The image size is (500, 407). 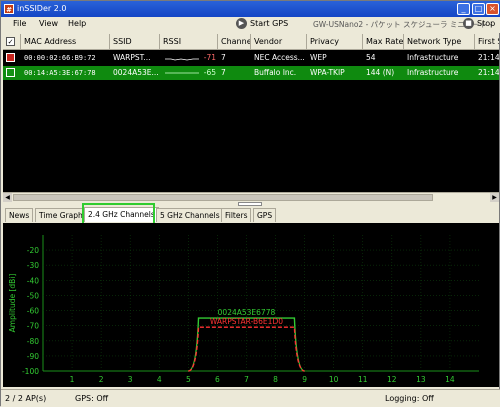 I want to click on stop-button: ■ Stop, so click(x=479, y=23).